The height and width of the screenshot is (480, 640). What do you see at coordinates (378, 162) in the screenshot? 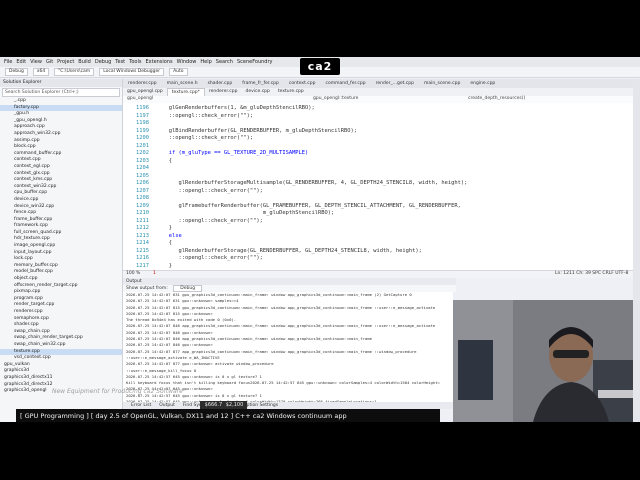
I see `code-line: 1203 {` at bounding box center [378, 162].